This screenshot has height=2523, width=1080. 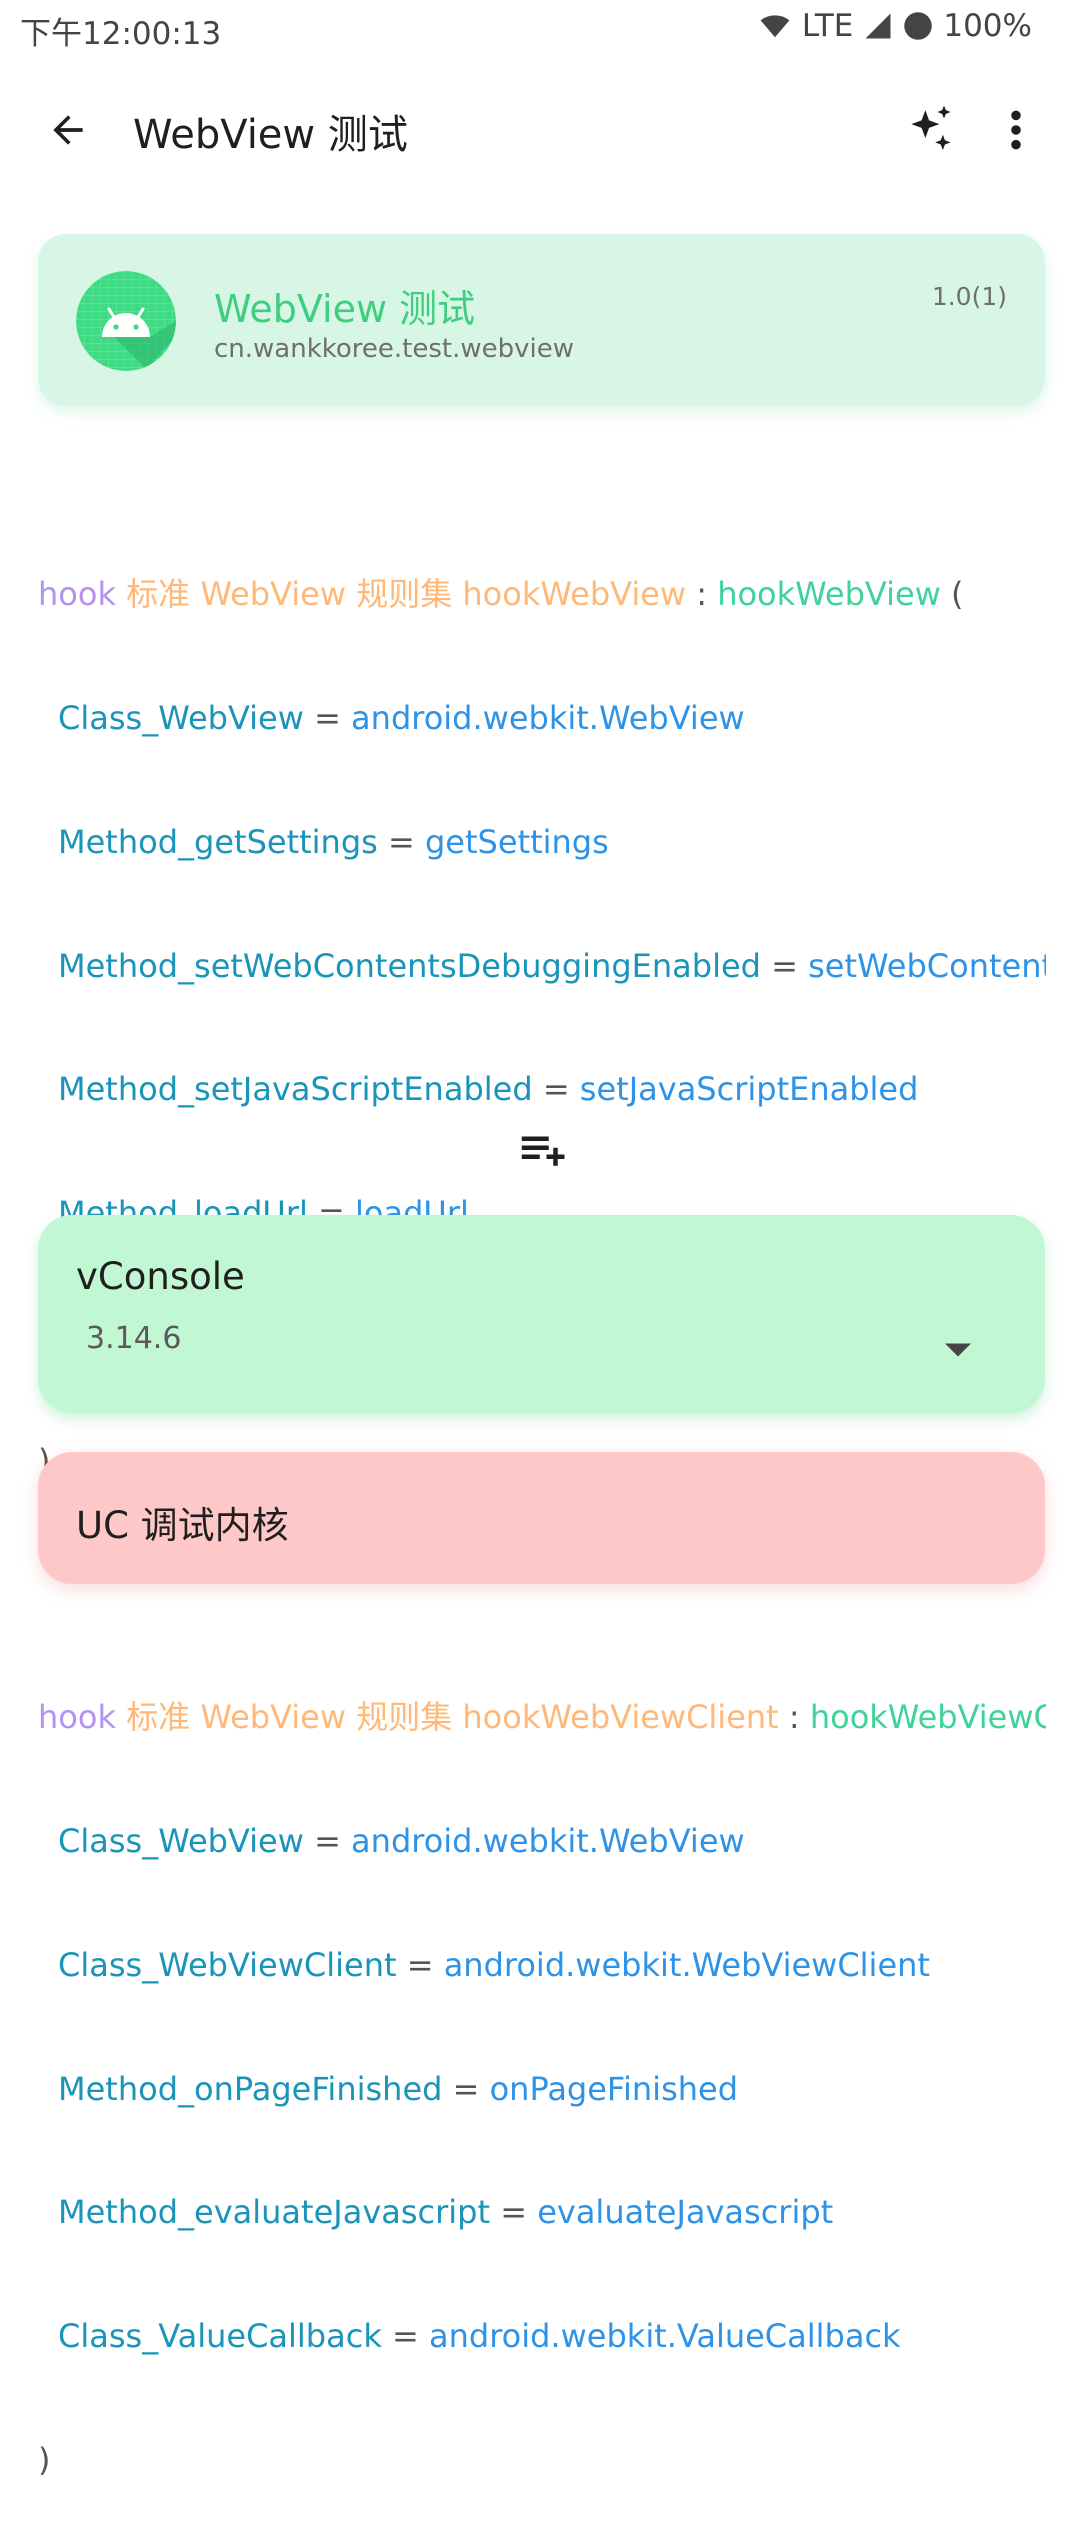 What do you see at coordinates (121, 34) in the screenshot?
I see `status-time: 下午12:00:13` at bounding box center [121, 34].